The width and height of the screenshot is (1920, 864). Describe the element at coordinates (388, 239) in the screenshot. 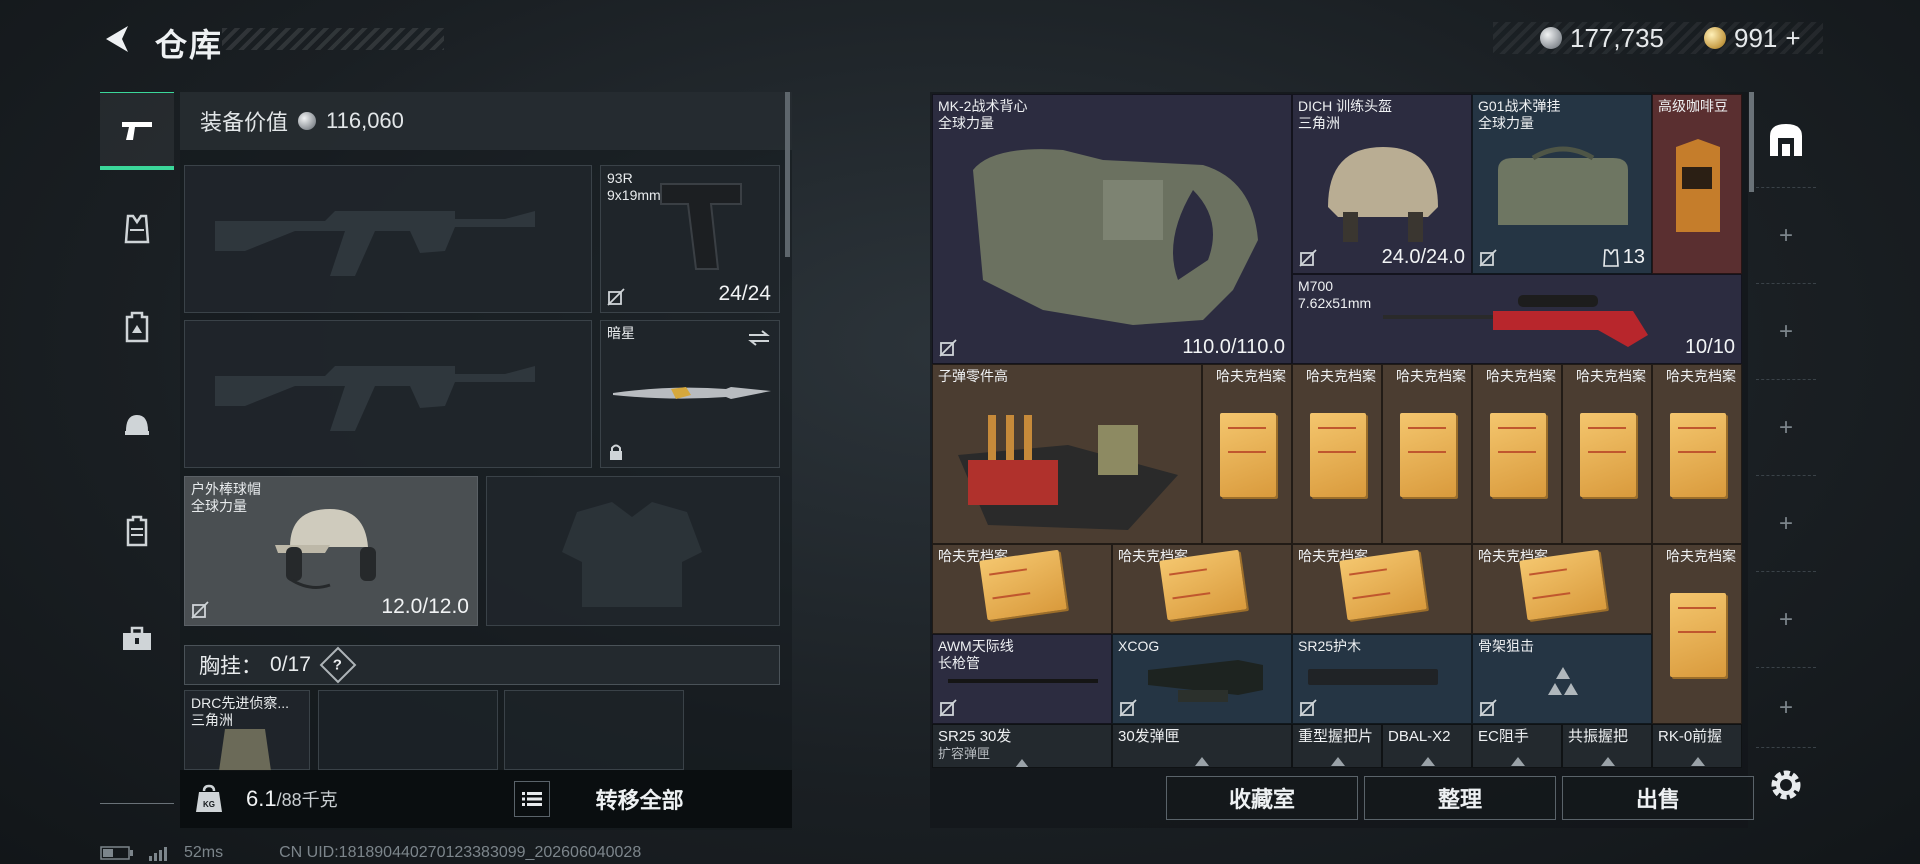

I see `primary-weapon-slot` at that location.